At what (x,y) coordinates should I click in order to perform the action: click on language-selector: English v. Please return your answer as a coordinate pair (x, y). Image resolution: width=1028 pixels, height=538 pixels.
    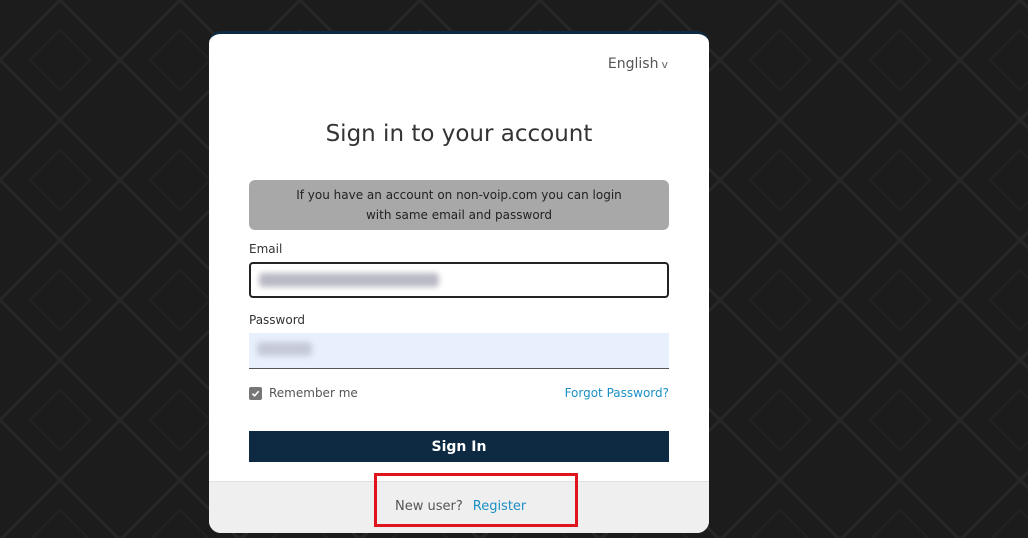
    Looking at the image, I should click on (638, 64).